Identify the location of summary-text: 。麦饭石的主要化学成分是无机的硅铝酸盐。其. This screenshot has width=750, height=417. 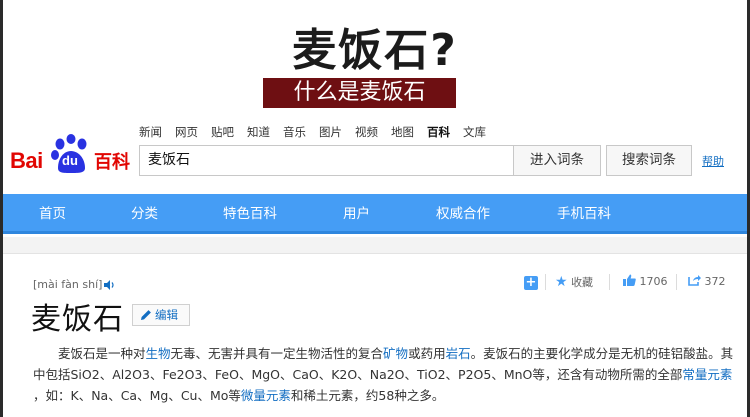
(602, 353).